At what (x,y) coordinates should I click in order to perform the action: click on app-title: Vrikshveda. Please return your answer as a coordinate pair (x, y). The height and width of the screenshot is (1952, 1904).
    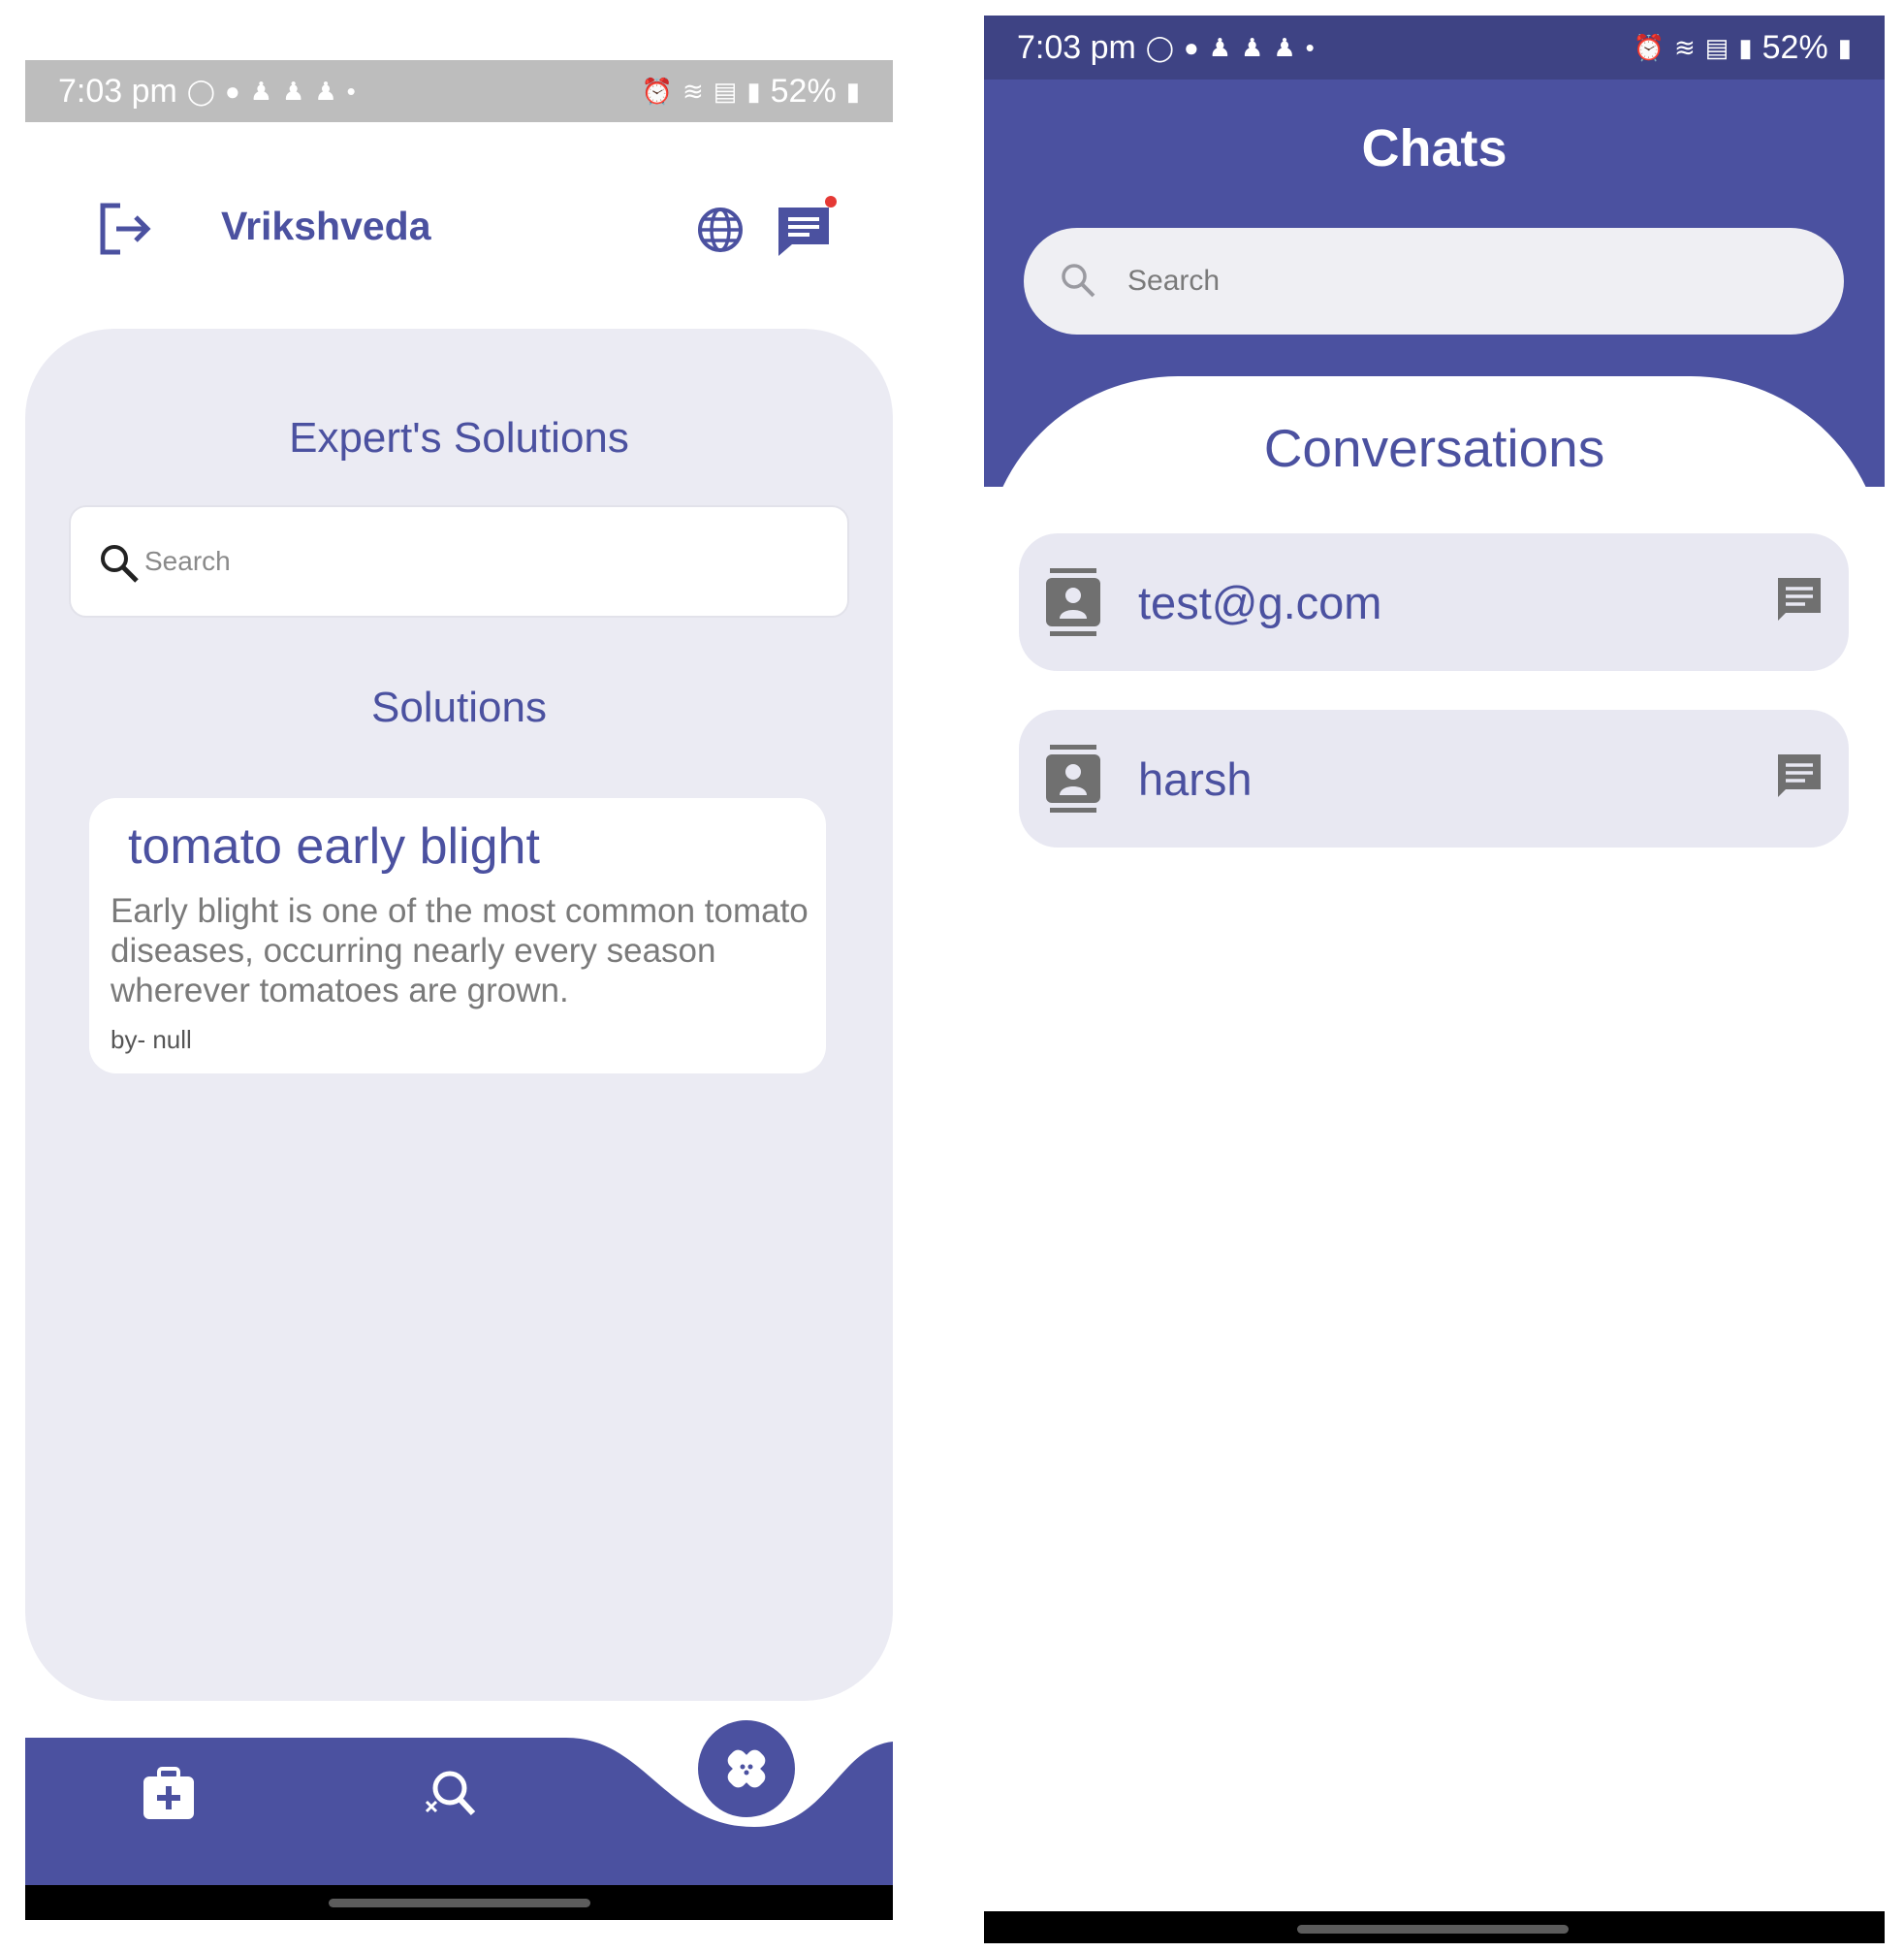
    Looking at the image, I should click on (326, 226).